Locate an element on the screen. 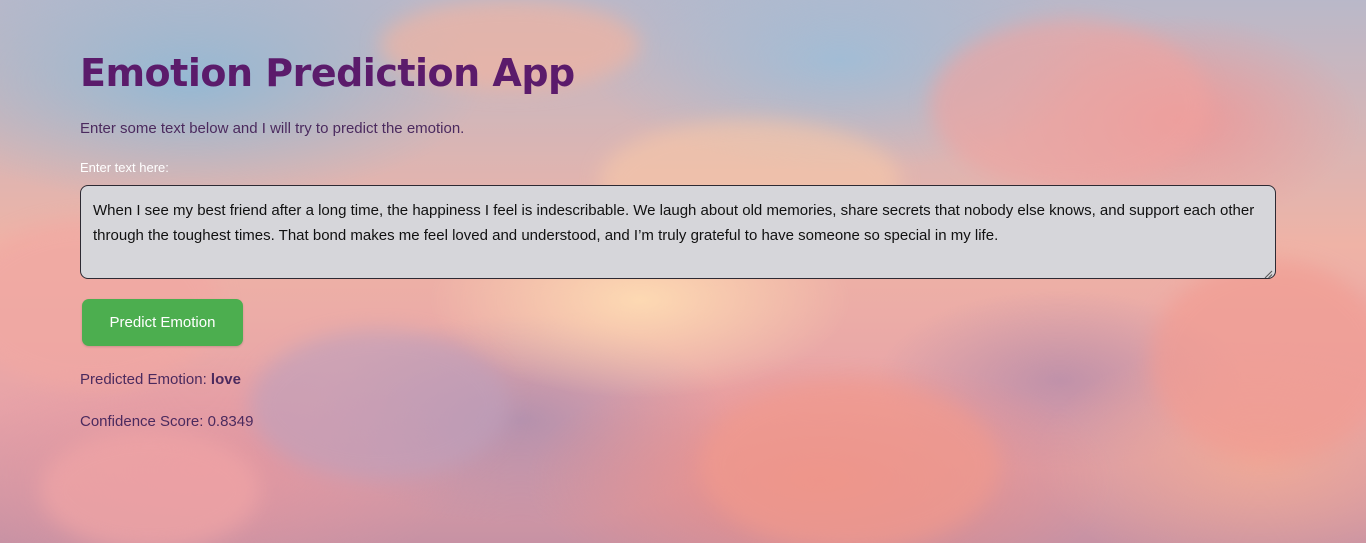 Image resolution: width=1366 pixels, height=543 pixels. predicted-emotion-label: Predicted Emotion: is located at coordinates (143, 379).